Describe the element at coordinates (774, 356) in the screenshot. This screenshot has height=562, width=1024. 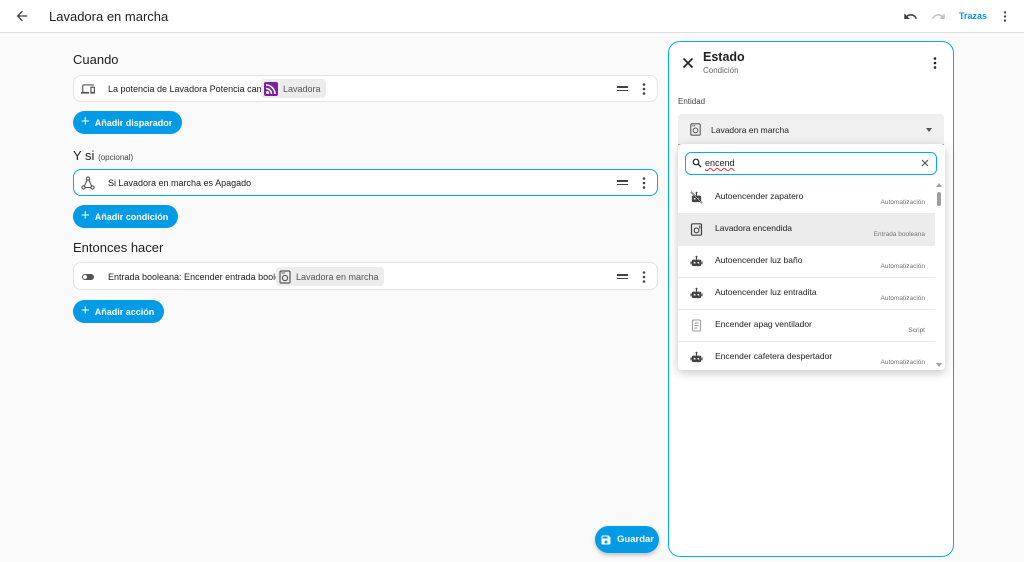
I see `item-name: Encender cafetera despertador` at that location.